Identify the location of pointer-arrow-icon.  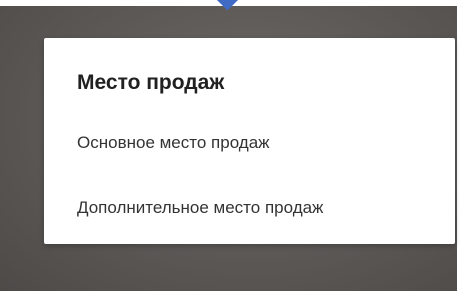
(228, 7).